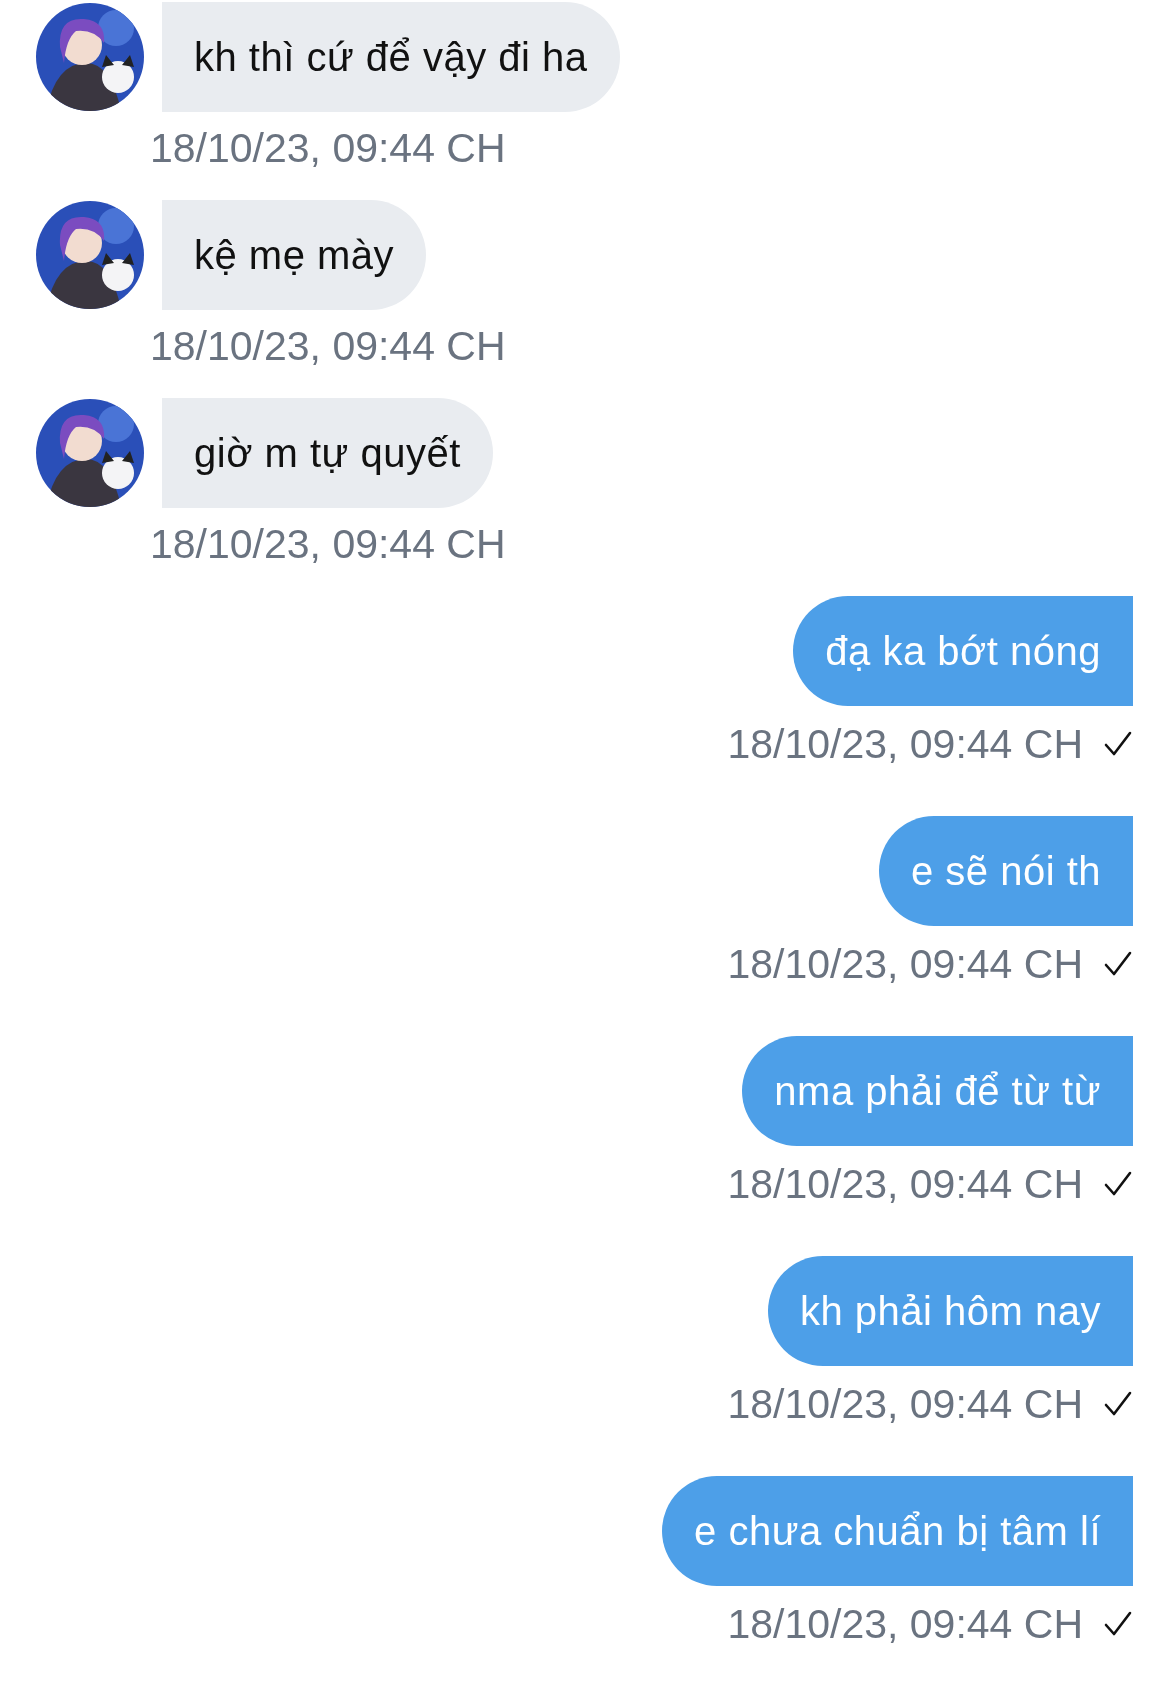  Describe the element at coordinates (963, 651) in the screenshot. I see `message-bubble: đạ ka bớt nóng` at that location.